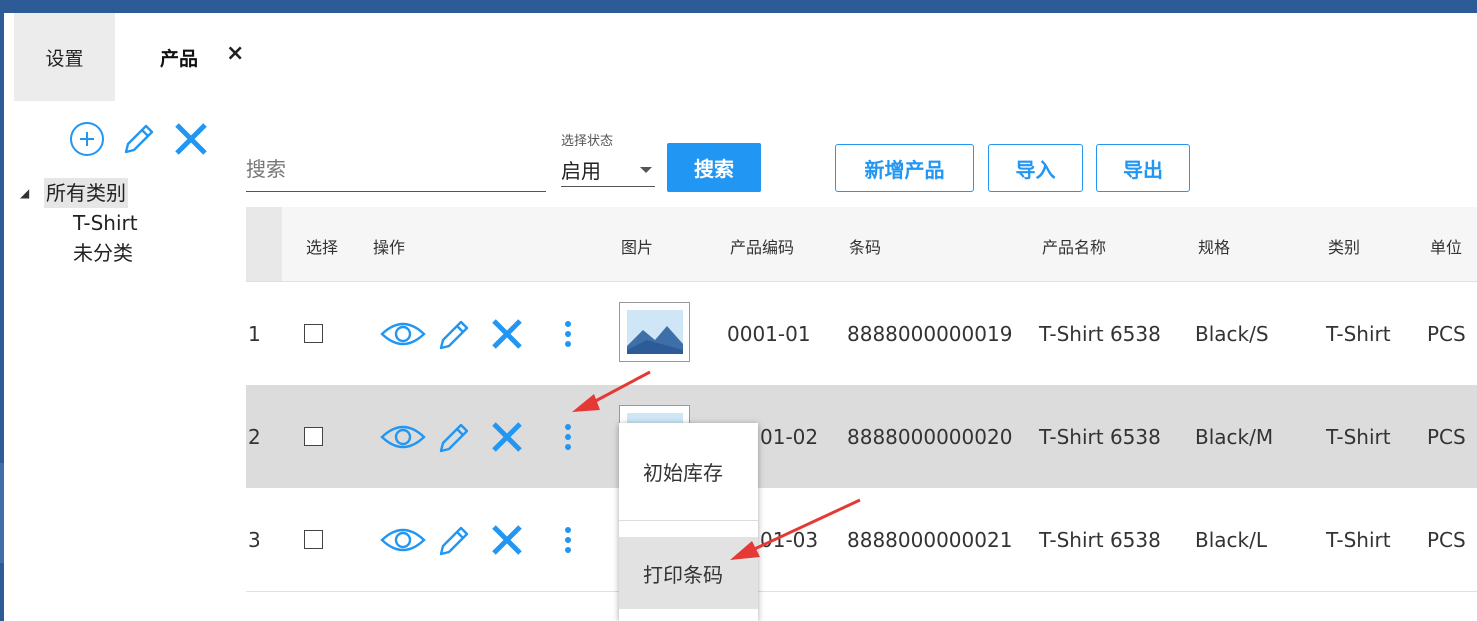 Image resolution: width=1477 pixels, height=621 pixels. What do you see at coordinates (762, 246) in the screenshot?
I see `header-code: 产品编码` at bounding box center [762, 246].